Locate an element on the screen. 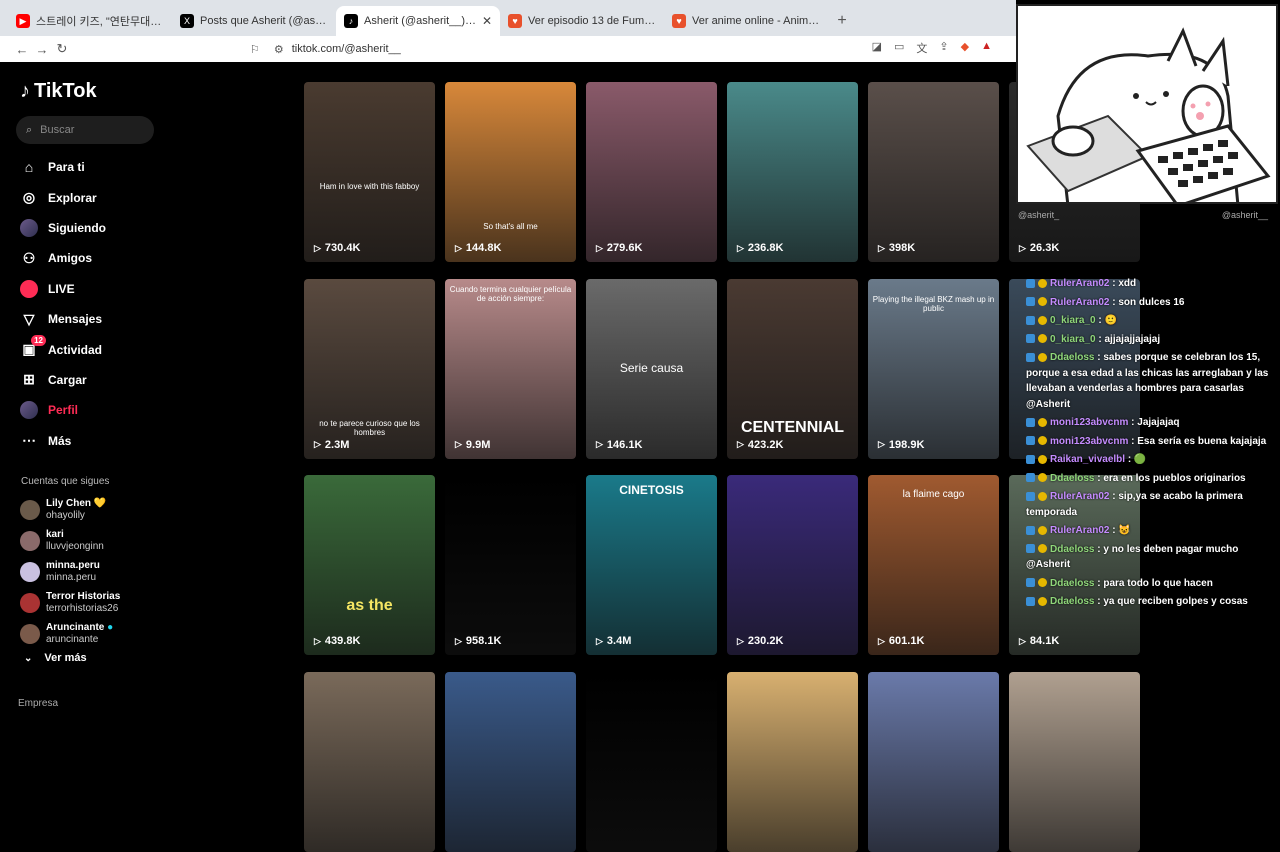 The height and width of the screenshot is (852, 1280). video-thumbnail: la flaime cago ▷ 601.1K is located at coordinates (933, 565).